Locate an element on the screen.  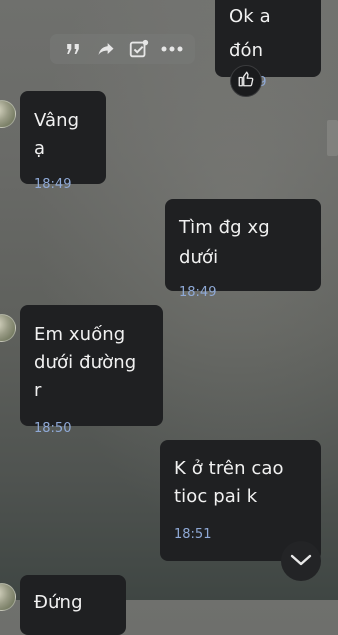
forward-icon is located at coordinates (106, 49).